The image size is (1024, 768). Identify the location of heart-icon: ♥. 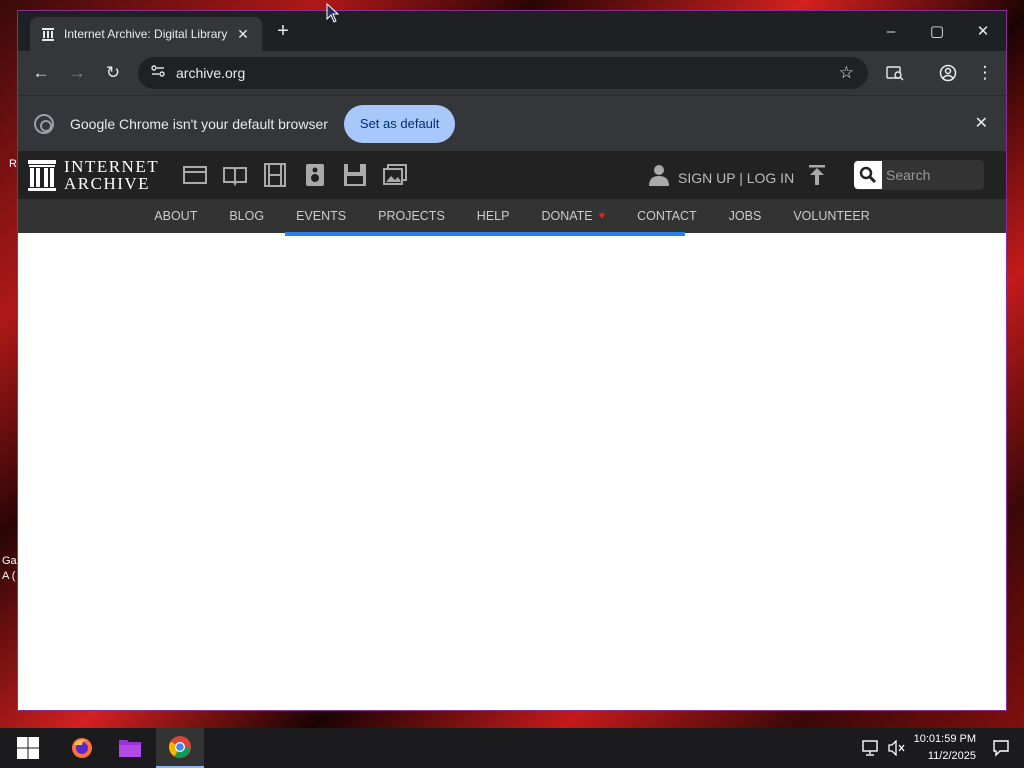
(602, 216).